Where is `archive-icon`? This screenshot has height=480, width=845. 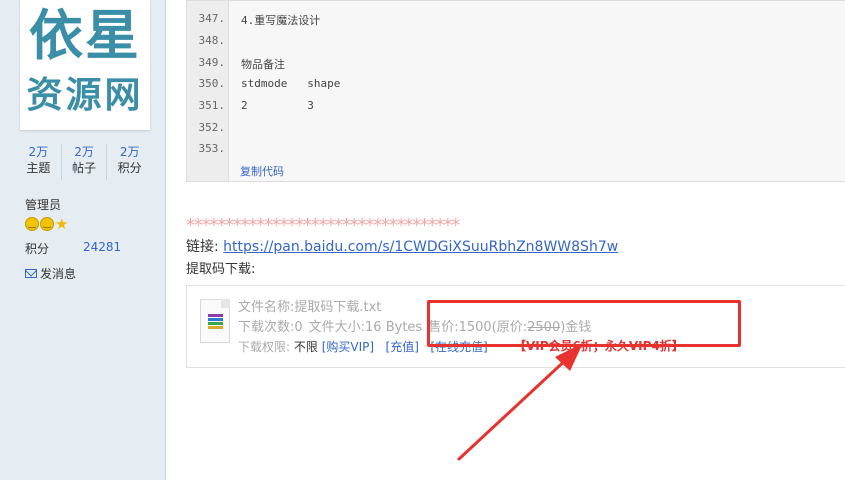
archive-icon is located at coordinates (215, 321).